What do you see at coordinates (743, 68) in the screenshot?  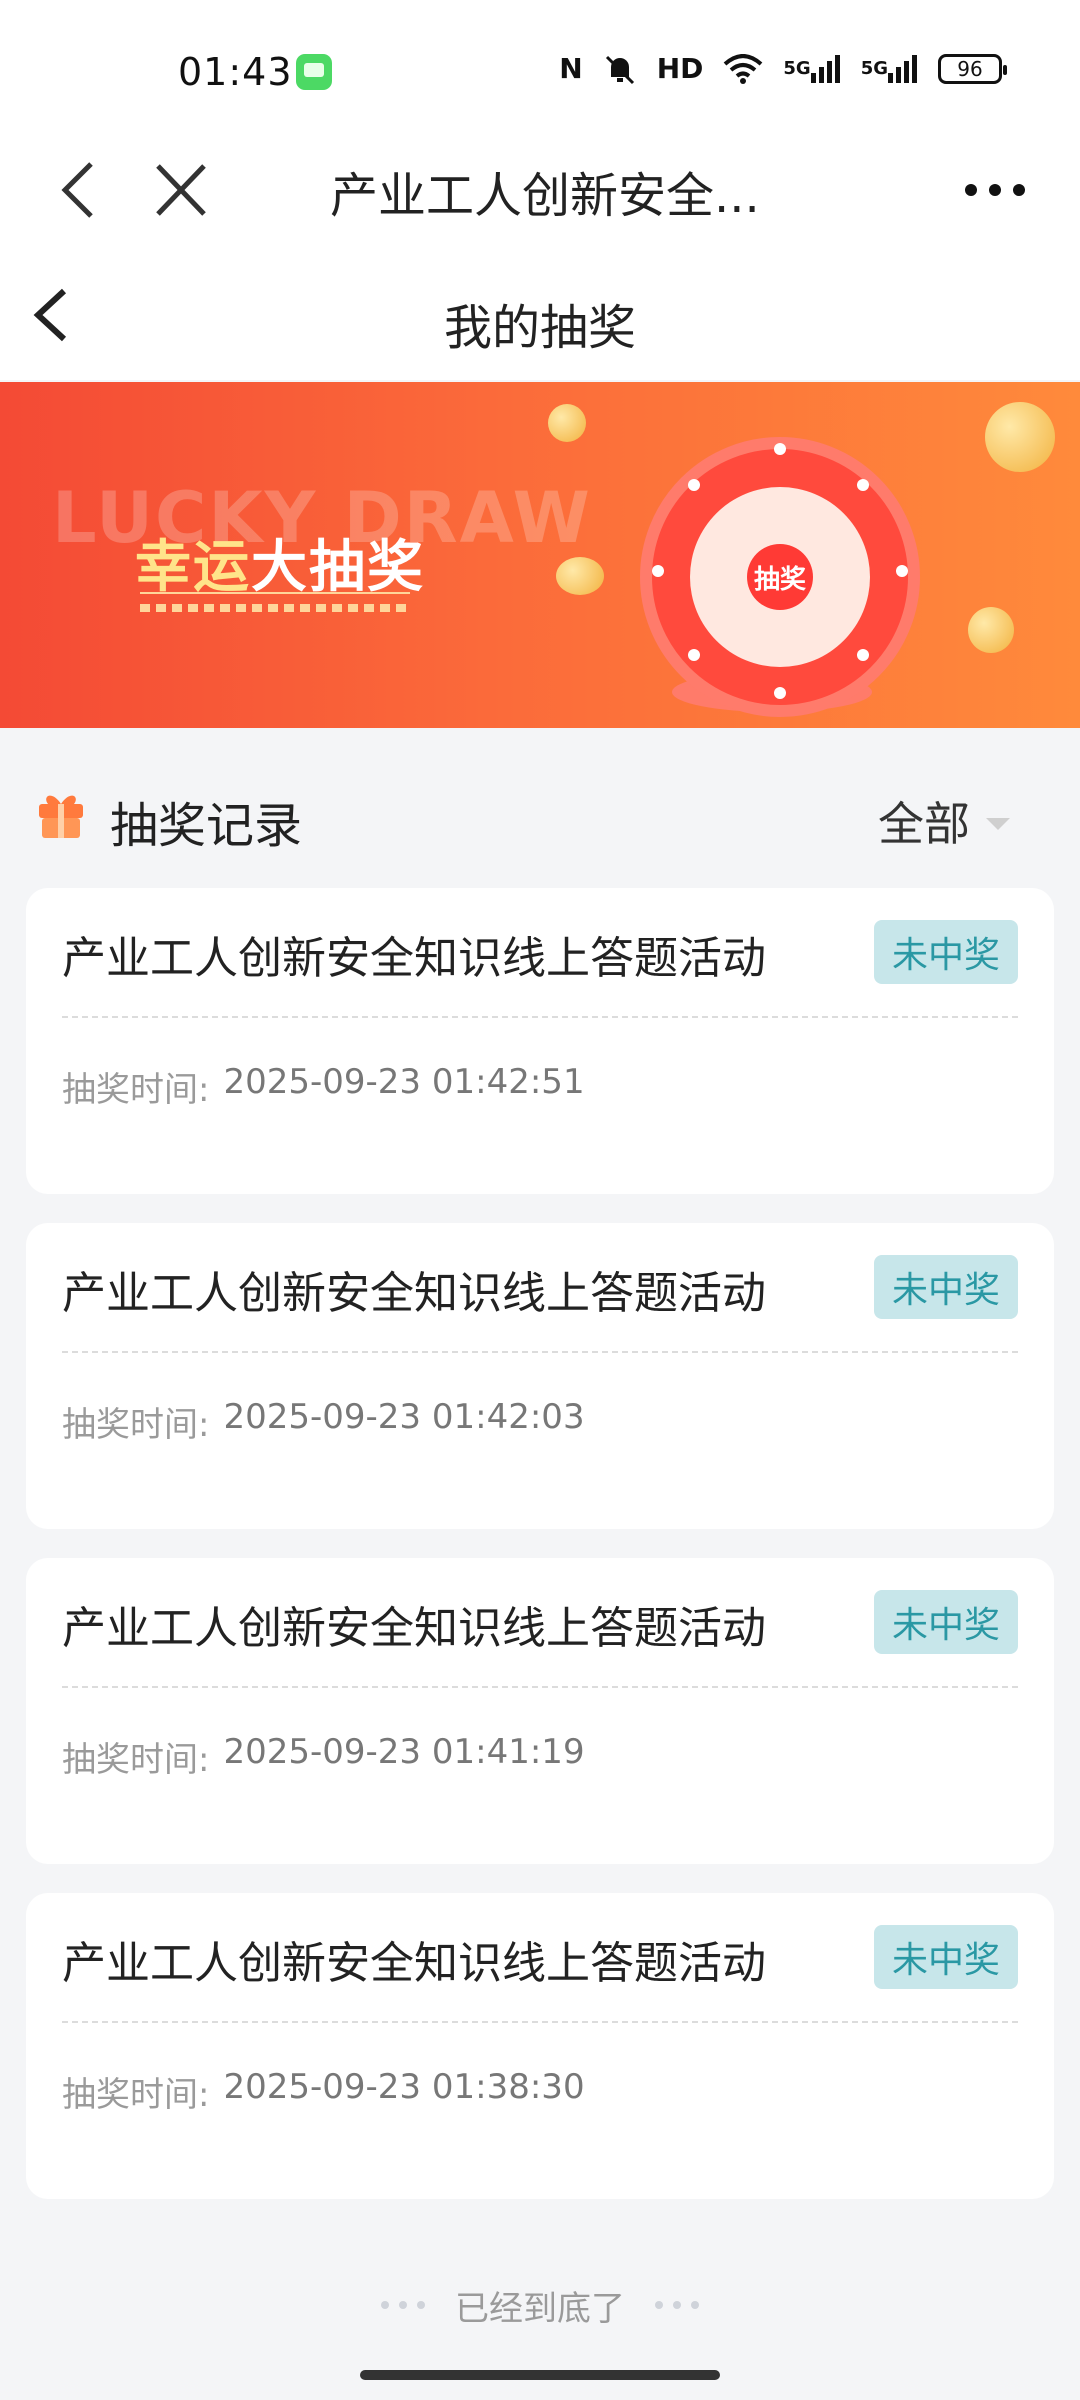 I see `wifi-icon` at bounding box center [743, 68].